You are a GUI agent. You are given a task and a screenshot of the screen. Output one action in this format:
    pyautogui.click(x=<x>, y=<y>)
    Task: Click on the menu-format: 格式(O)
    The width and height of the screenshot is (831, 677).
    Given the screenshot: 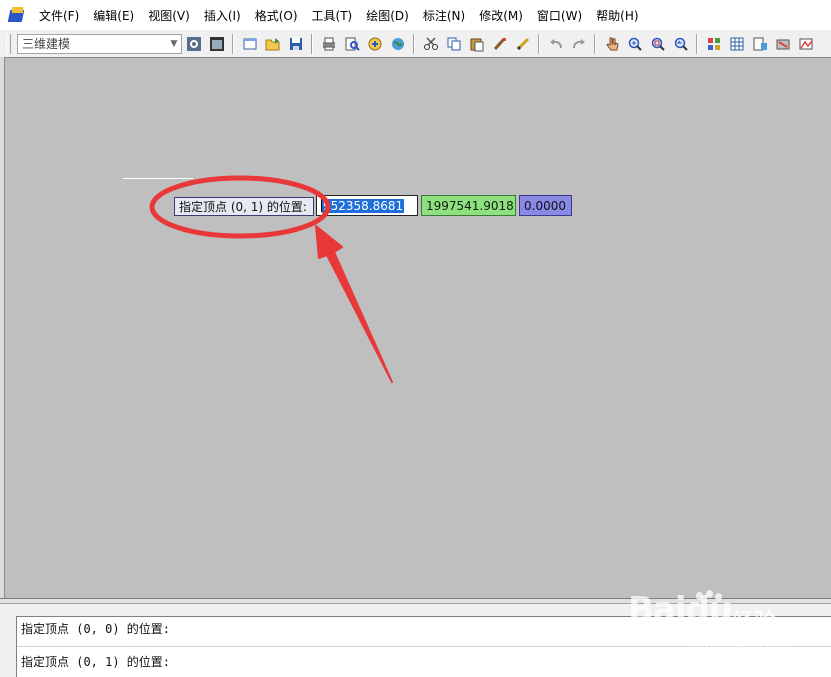 What is the action you would take?
    pyautogui.click(x=276, y=15)
    